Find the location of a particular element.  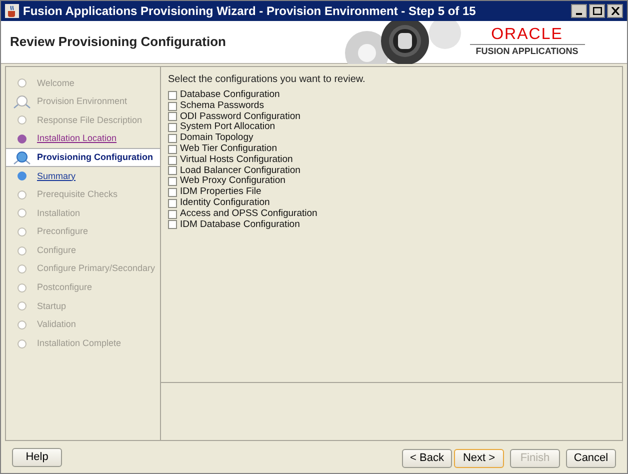

checkbox-label: Schema Passwords is located at coordinates (222, 106).